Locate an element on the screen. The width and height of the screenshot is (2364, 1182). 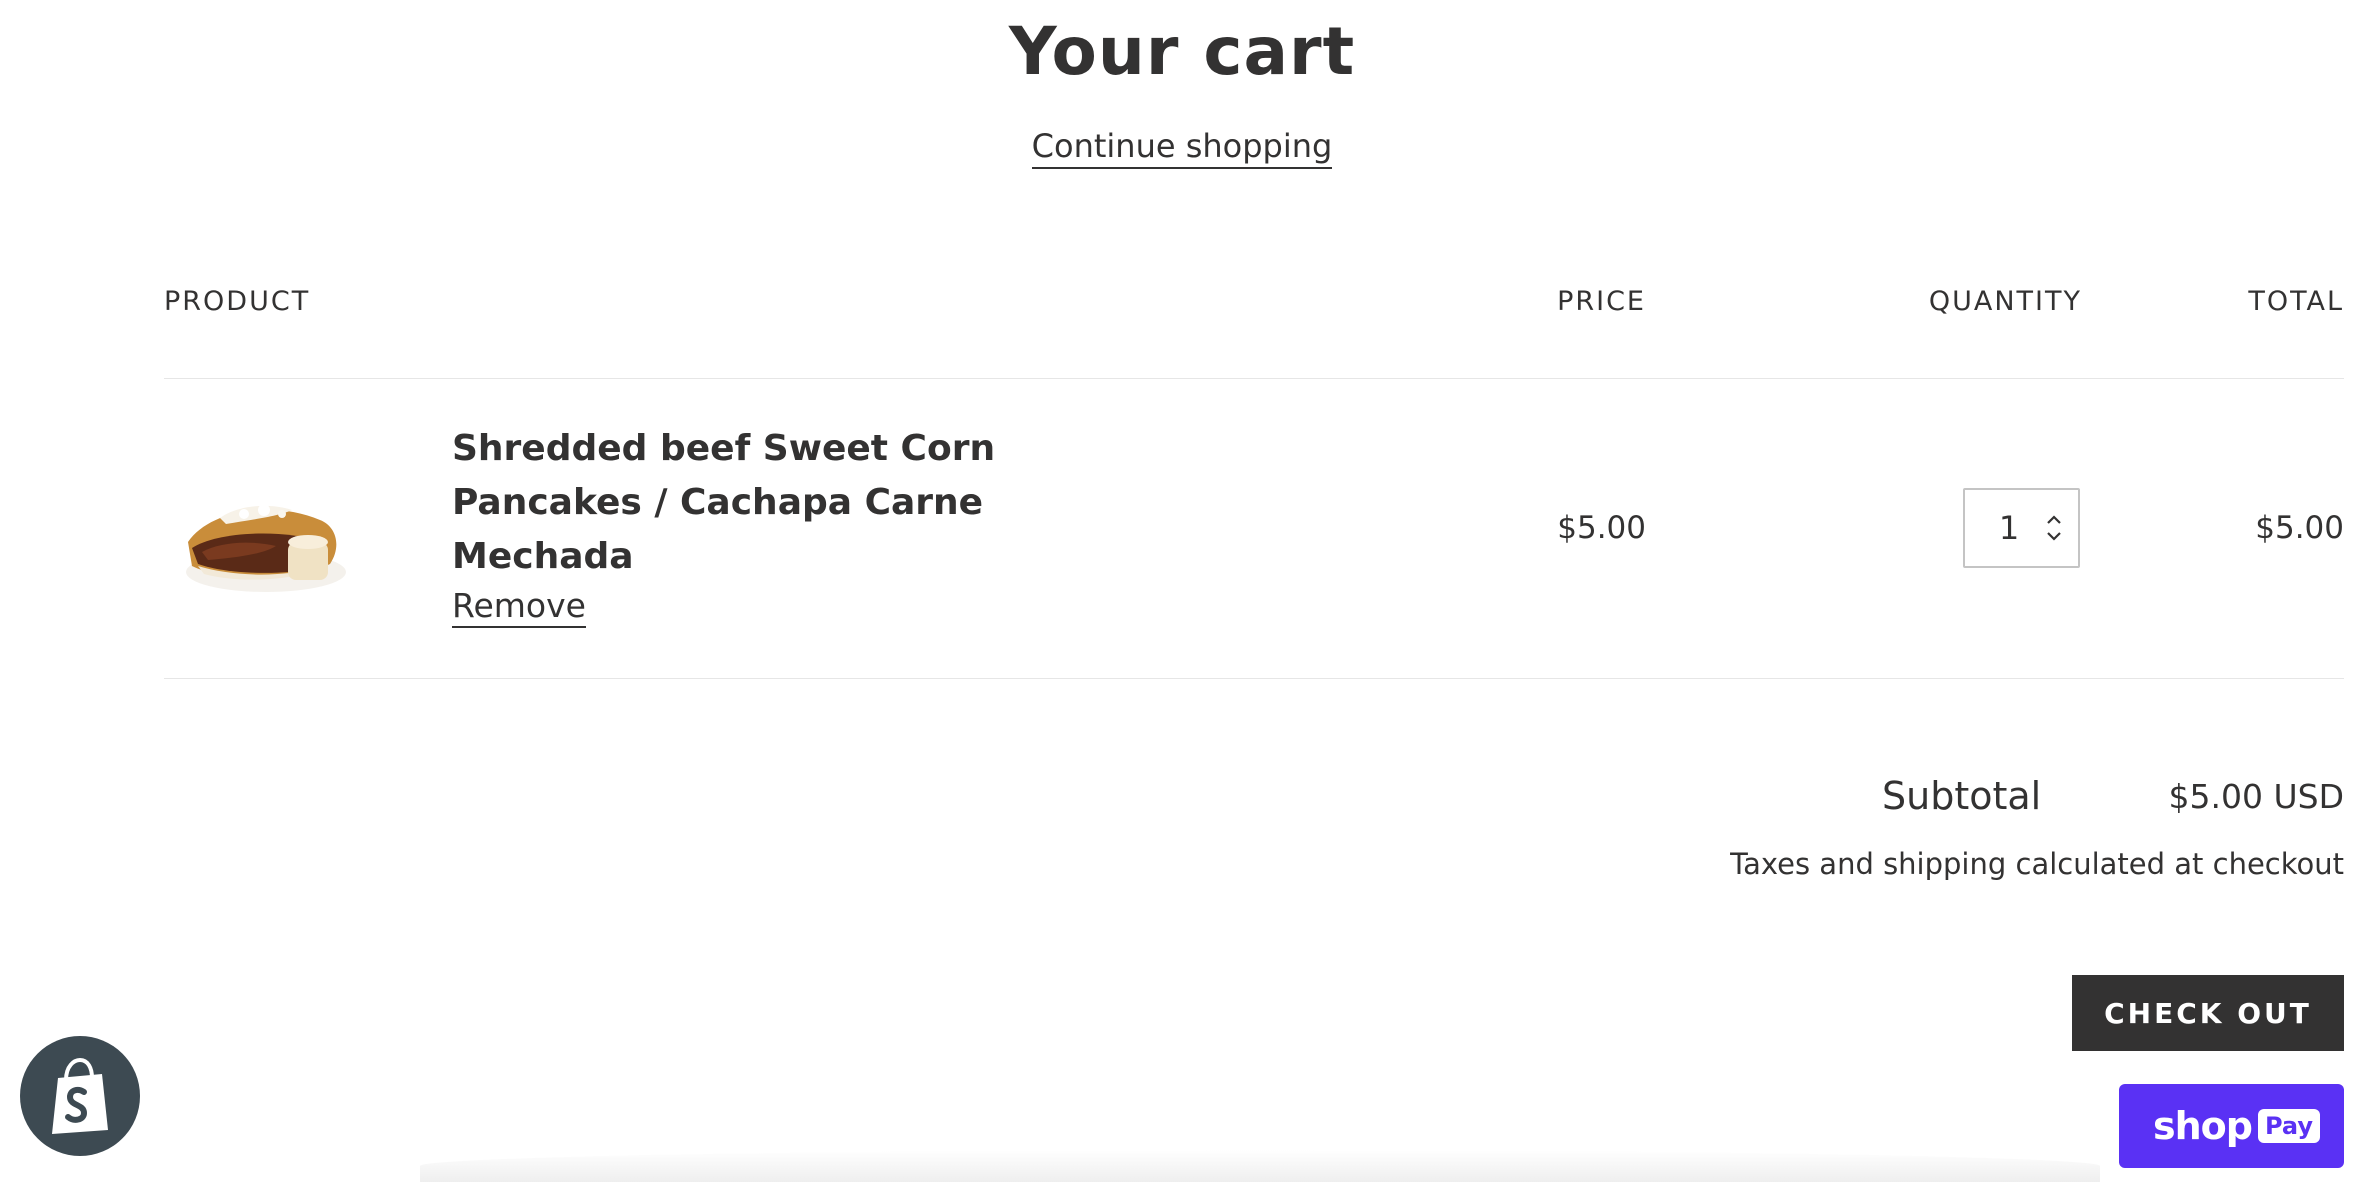
header-price: PRICE is located at coordinates (1601, 301).